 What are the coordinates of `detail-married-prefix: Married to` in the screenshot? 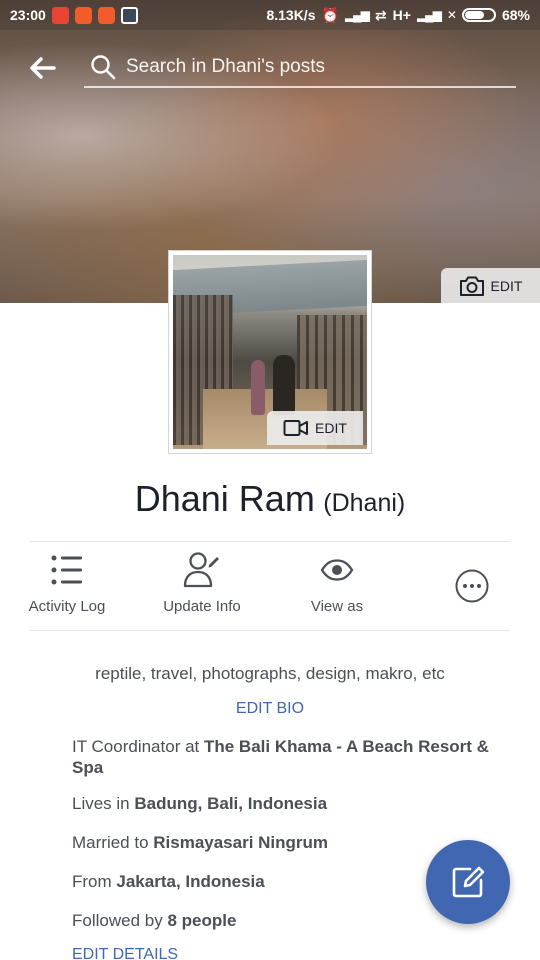 It's located at (113, 842).